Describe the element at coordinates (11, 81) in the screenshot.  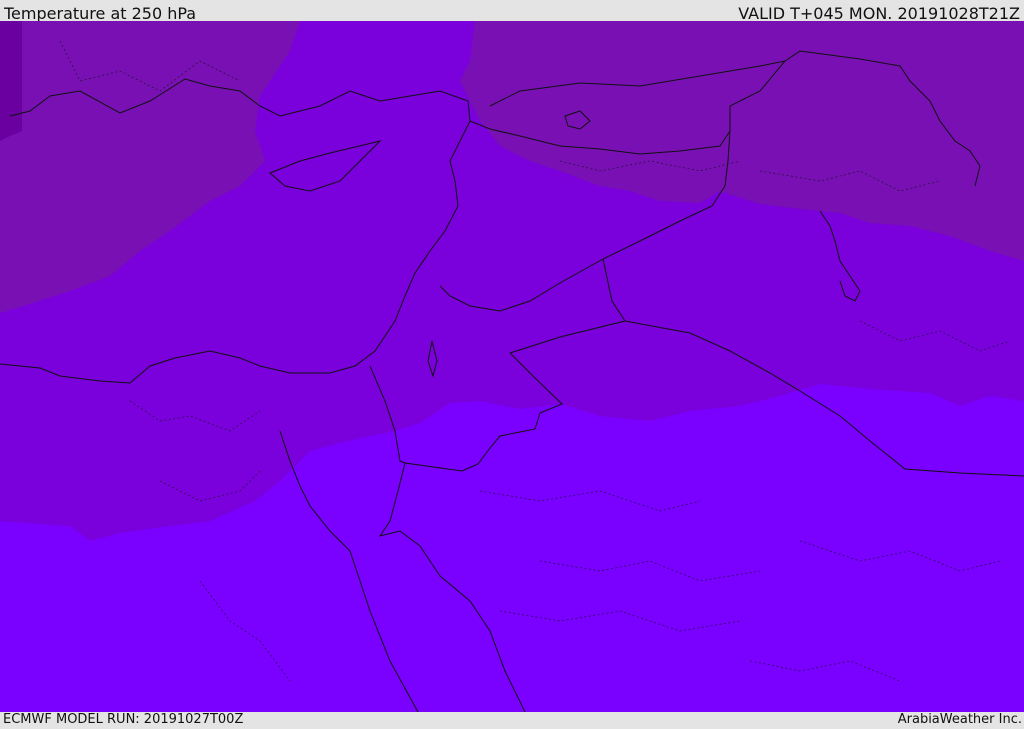
I see `temperature-band-coldest` at that location.